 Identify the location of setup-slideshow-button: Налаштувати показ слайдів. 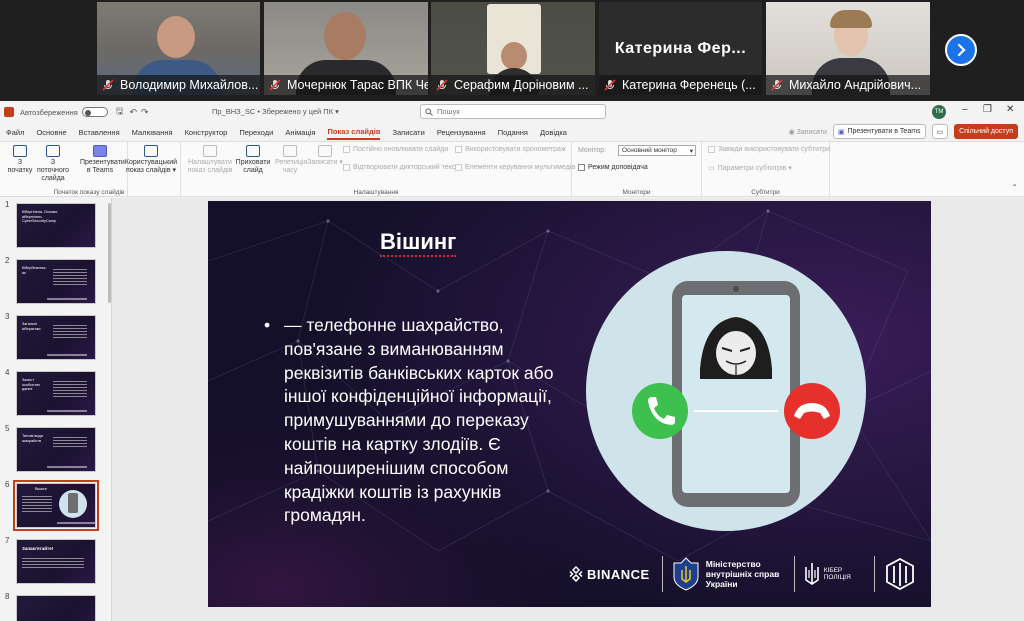
(210, 160).